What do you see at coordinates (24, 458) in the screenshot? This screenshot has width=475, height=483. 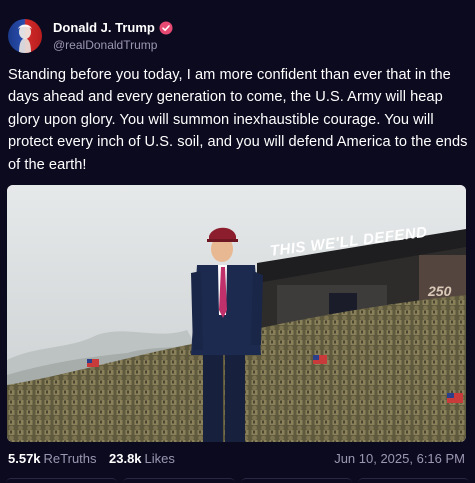 I see `retruths-count: 5.57k` at bounding box center [24, 458].